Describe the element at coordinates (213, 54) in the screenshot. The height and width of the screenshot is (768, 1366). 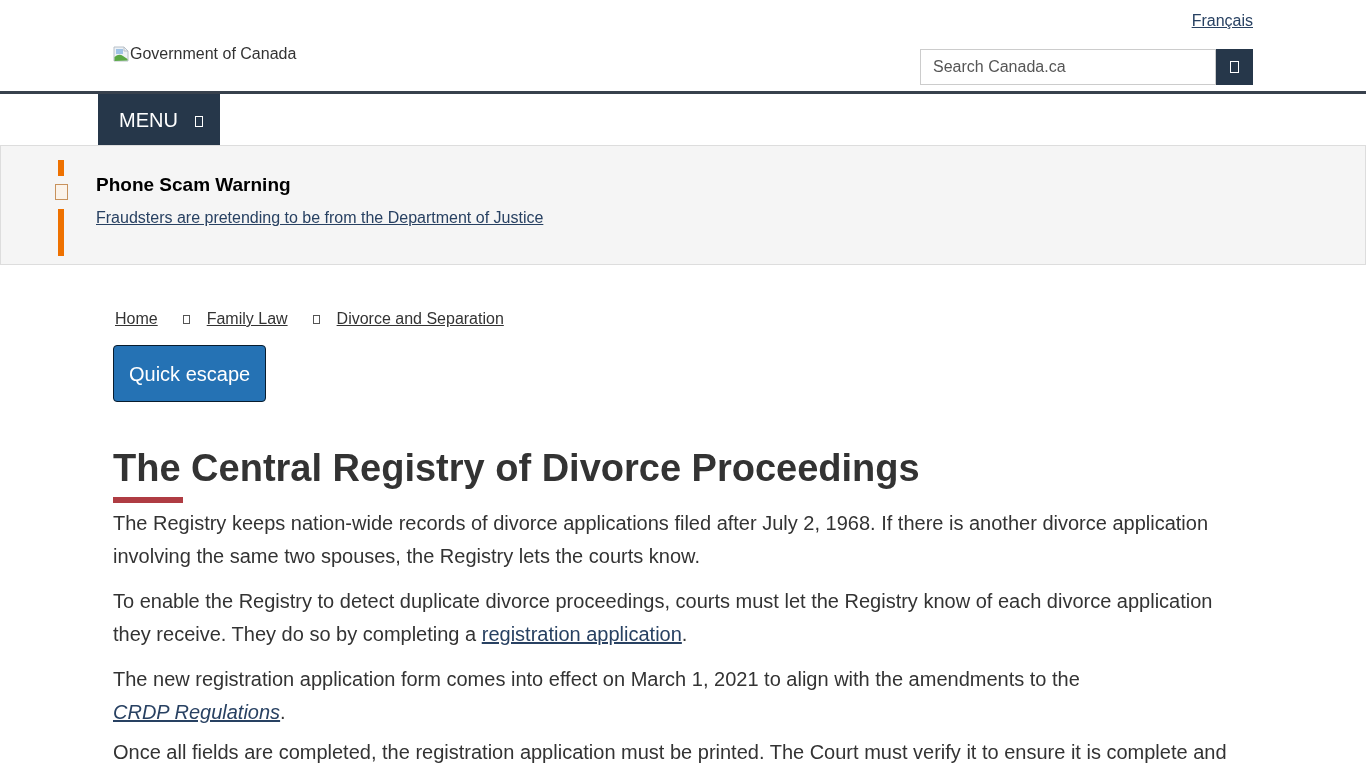
I see `logo-link: Government of Canada` at that location.